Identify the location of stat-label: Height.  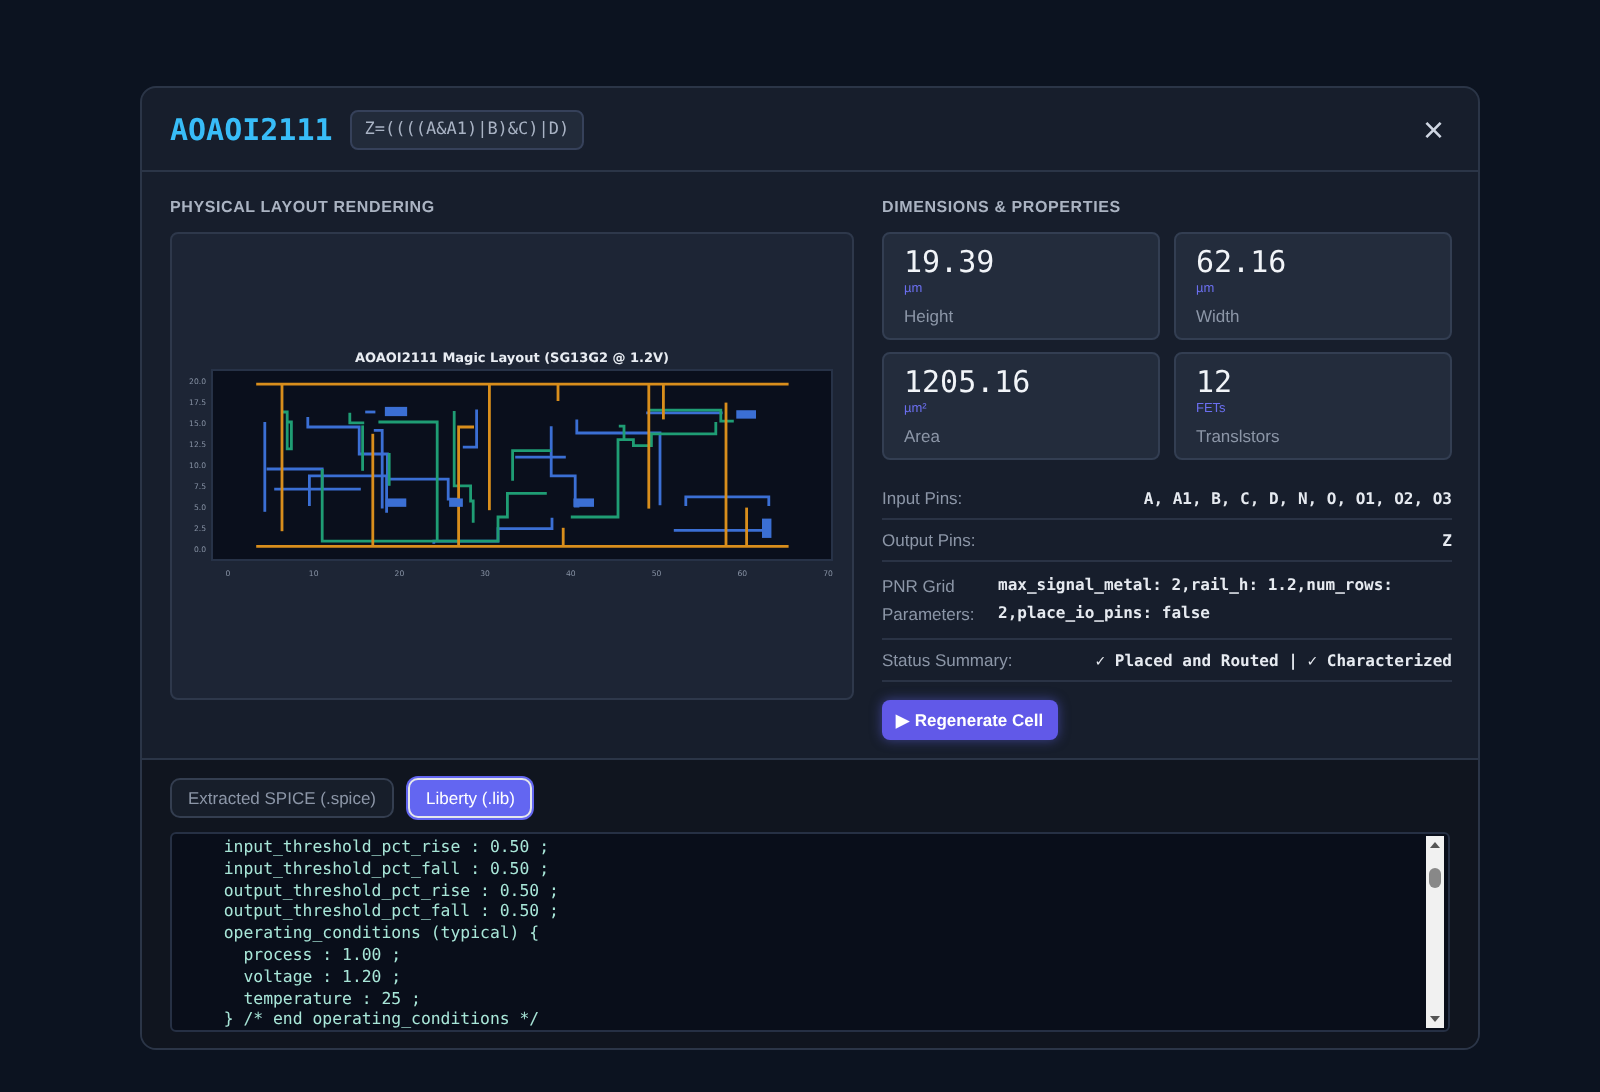
(930, 316).